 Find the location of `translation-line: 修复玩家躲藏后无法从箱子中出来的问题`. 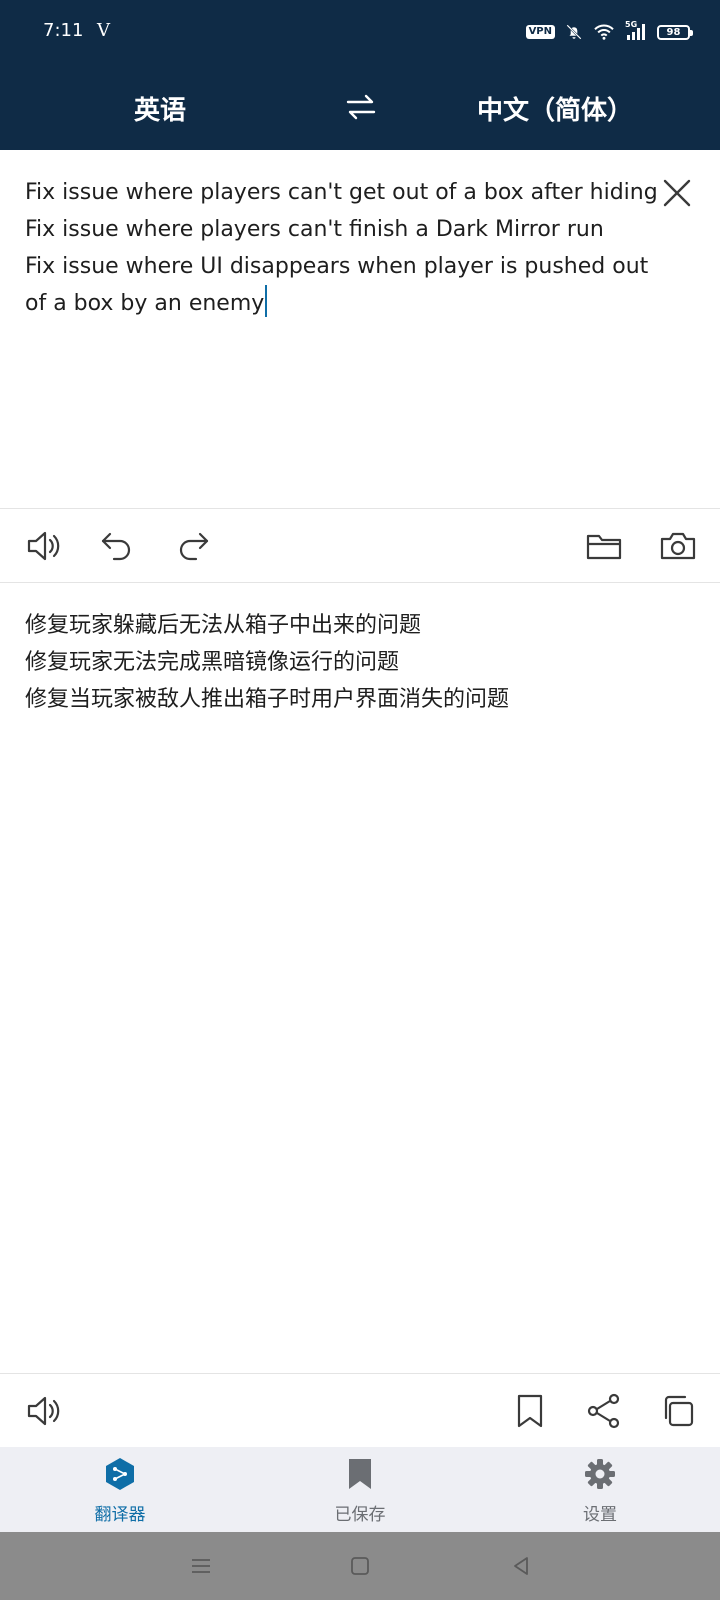

translation-line: 修复玩家躲藏后无法从箱子中出来的问题 is located at coordinates (223, 625).